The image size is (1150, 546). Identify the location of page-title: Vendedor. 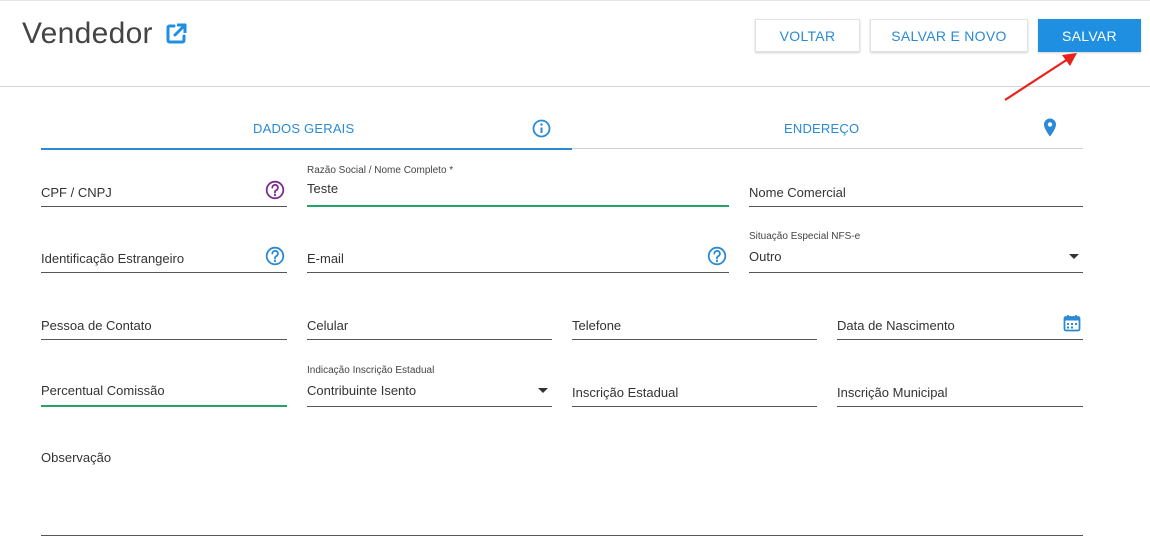
(104, 34).